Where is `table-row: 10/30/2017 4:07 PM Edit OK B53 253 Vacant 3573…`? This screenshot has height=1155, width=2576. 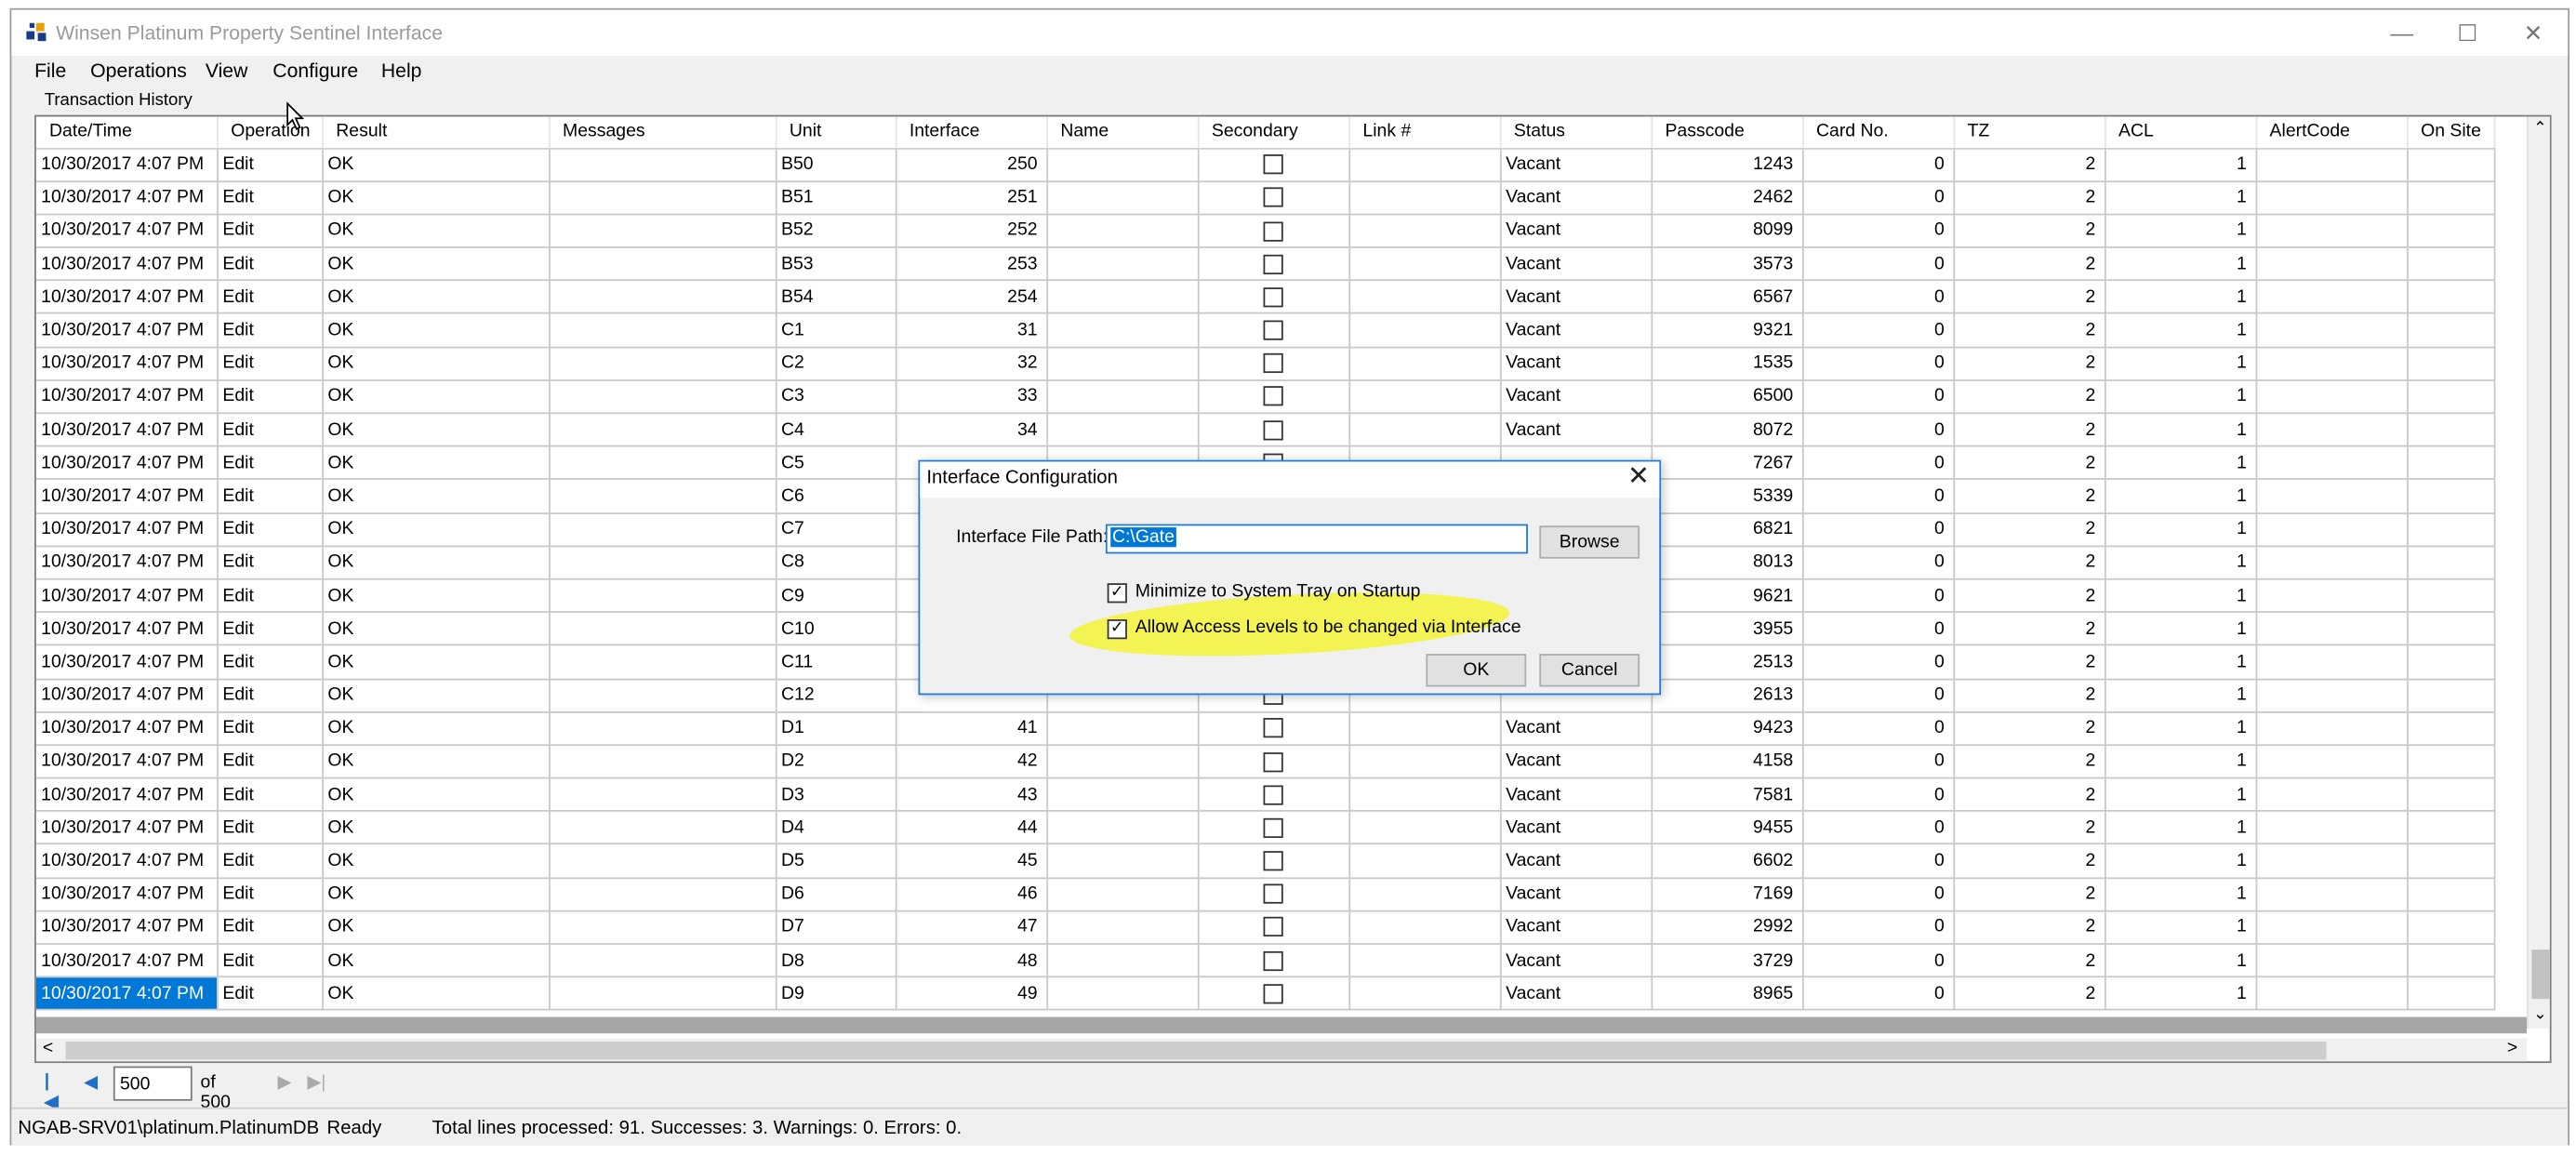 table-row: 10/30/2017 4:07 PM Edit OK B53 253 Vacant 3573… is located at coordinates (1265, 264).